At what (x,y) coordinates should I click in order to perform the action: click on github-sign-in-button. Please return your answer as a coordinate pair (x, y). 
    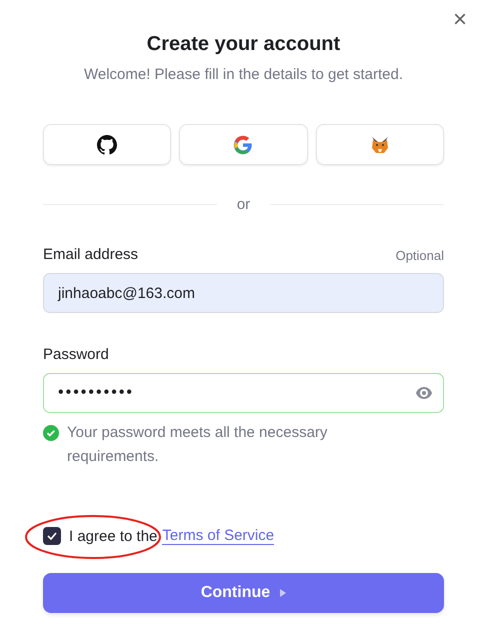
    Looking at the image, I should click on (107, 144).